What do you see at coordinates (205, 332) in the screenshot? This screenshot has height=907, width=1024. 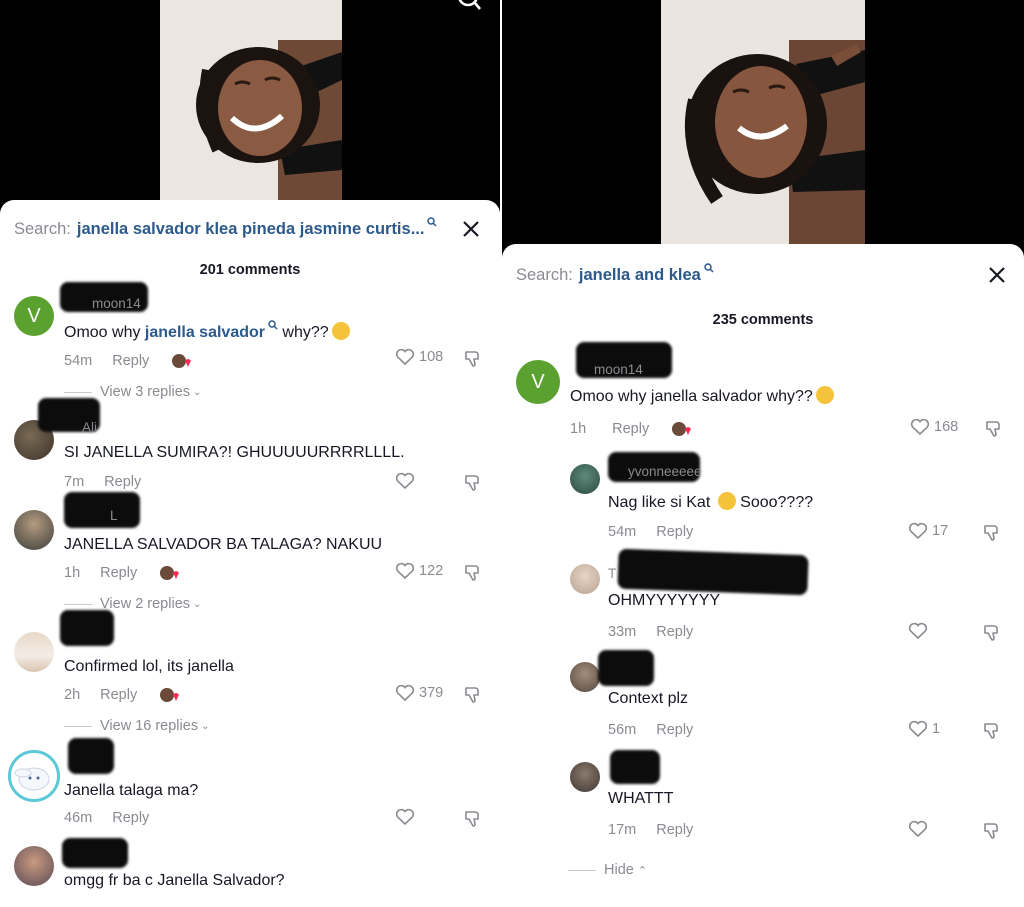 I see `search-link: janella salvador` at bounding box center [205, 332].